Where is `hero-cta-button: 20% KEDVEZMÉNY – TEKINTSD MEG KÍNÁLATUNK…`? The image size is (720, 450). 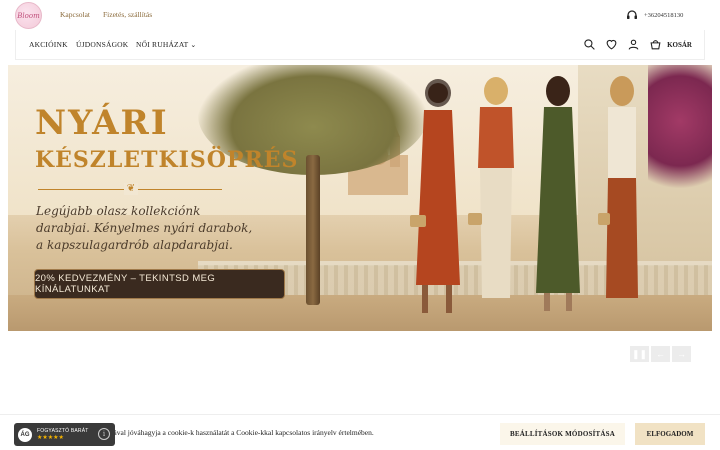
hero-cta-button: 20% KEDVEZMÉNY – TEKINTSD MEG KÍNÁLATUNK… is located at coordinates (159, 284).